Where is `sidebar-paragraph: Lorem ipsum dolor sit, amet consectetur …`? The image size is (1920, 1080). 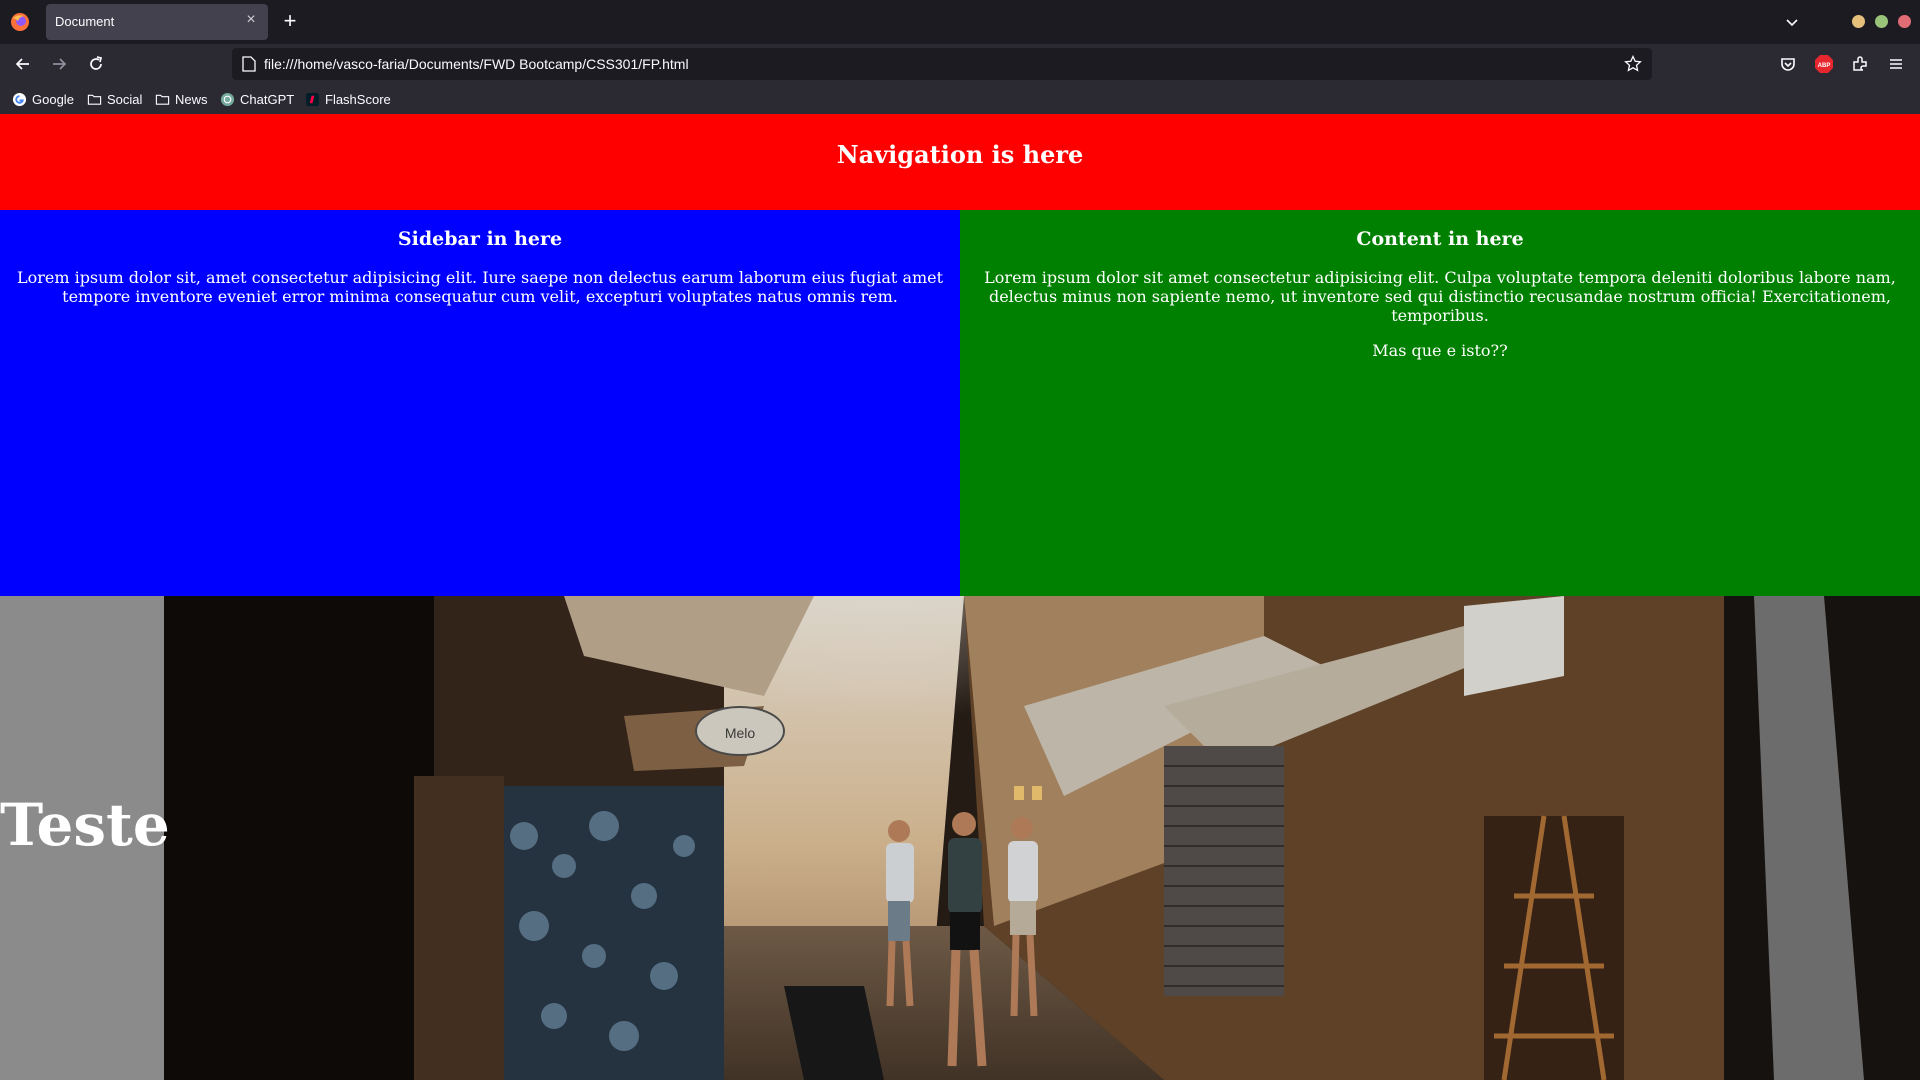 sidebar-paragraph: Lorem ipsum dolor sit, amet consectetur … is located at coordinates (480, 287).